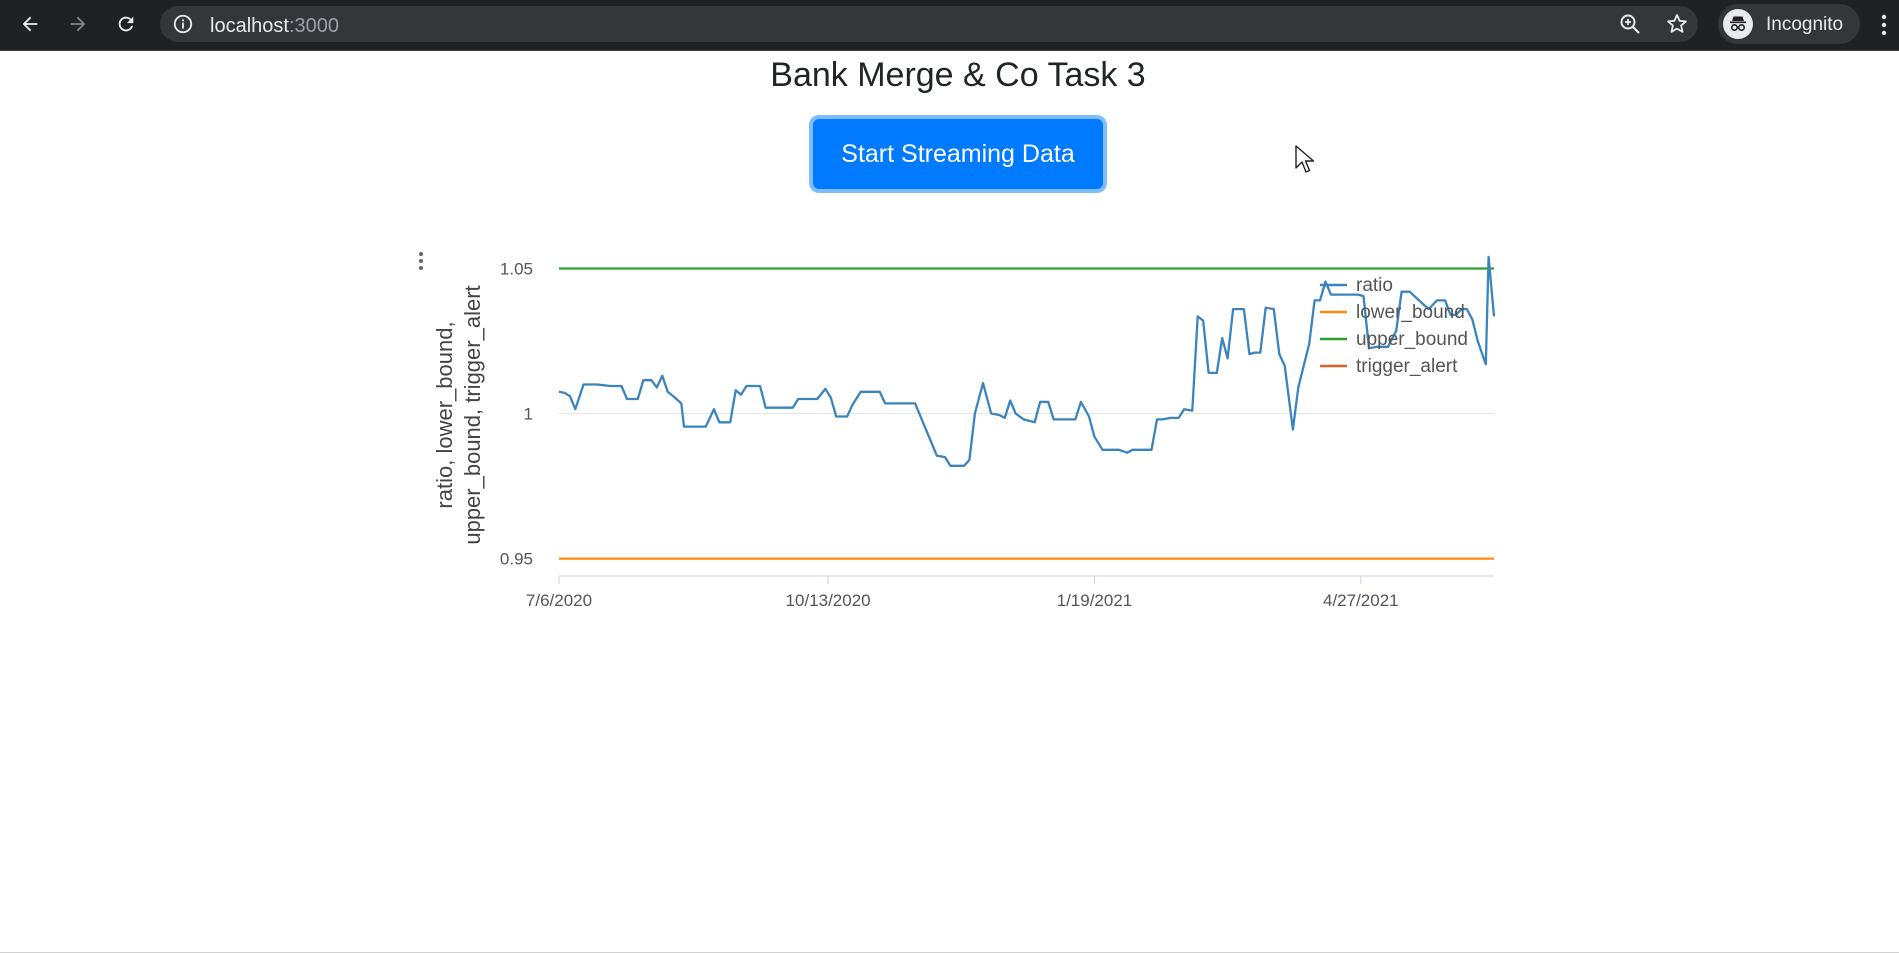  Describe the element at coordinates (1410, 312) in the screenshot. I see `legend-label-lower_bound: lower_bound` at that location.